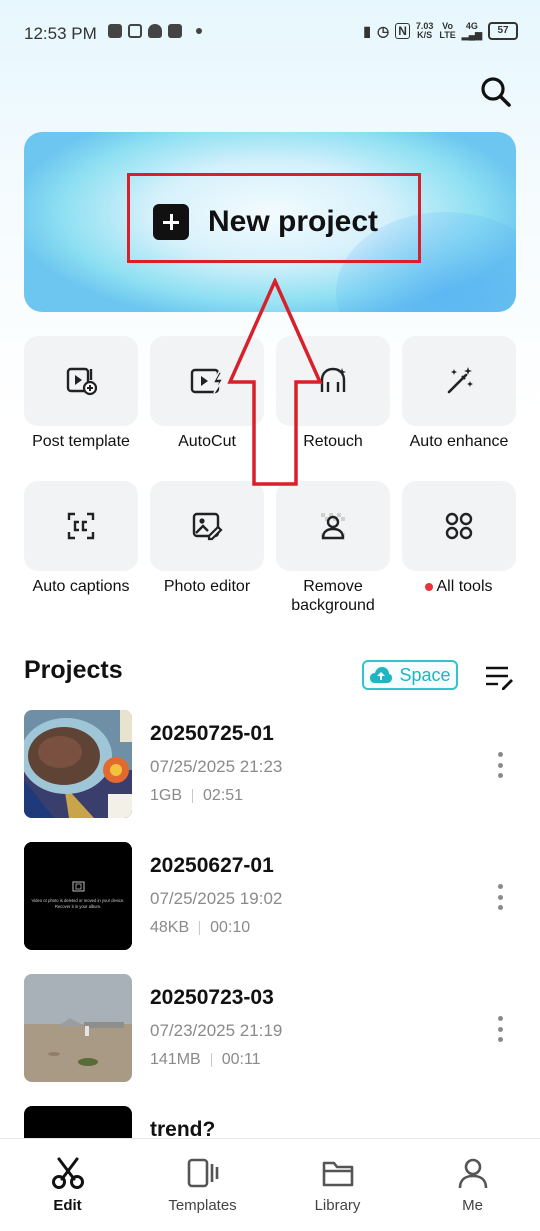 The image size is (540, 1231). Describe the element at coordinates (270, 33) in the screenshot. I see `status-bar: 12:53 PM ▮ ◷ N 7.03 K/S Vo LTE 4G ▂▄▆ 57` at that location.